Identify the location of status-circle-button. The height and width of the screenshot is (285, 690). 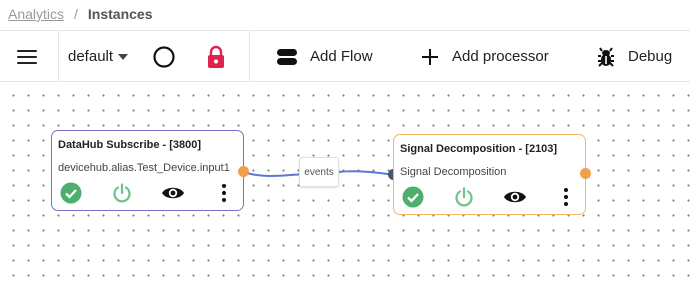
(164, 56).